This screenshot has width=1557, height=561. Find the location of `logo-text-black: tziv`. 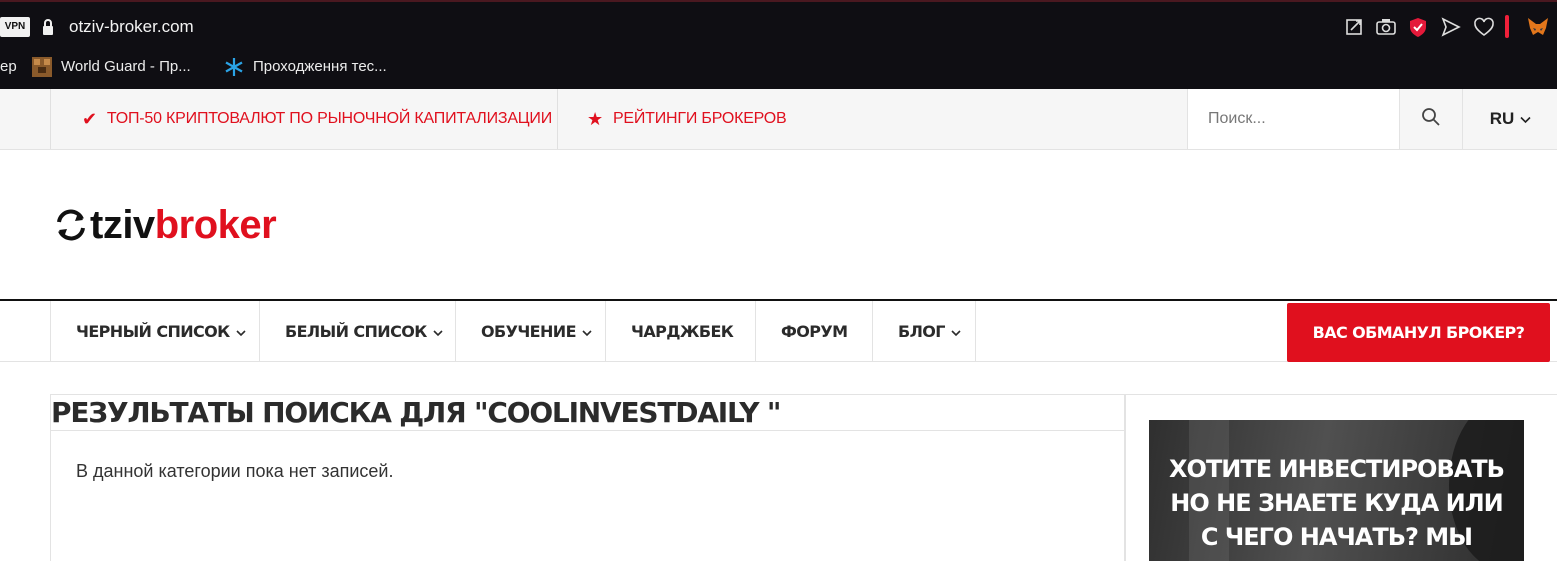

logo-text-black: tziv is located at coordinates (122, 225).